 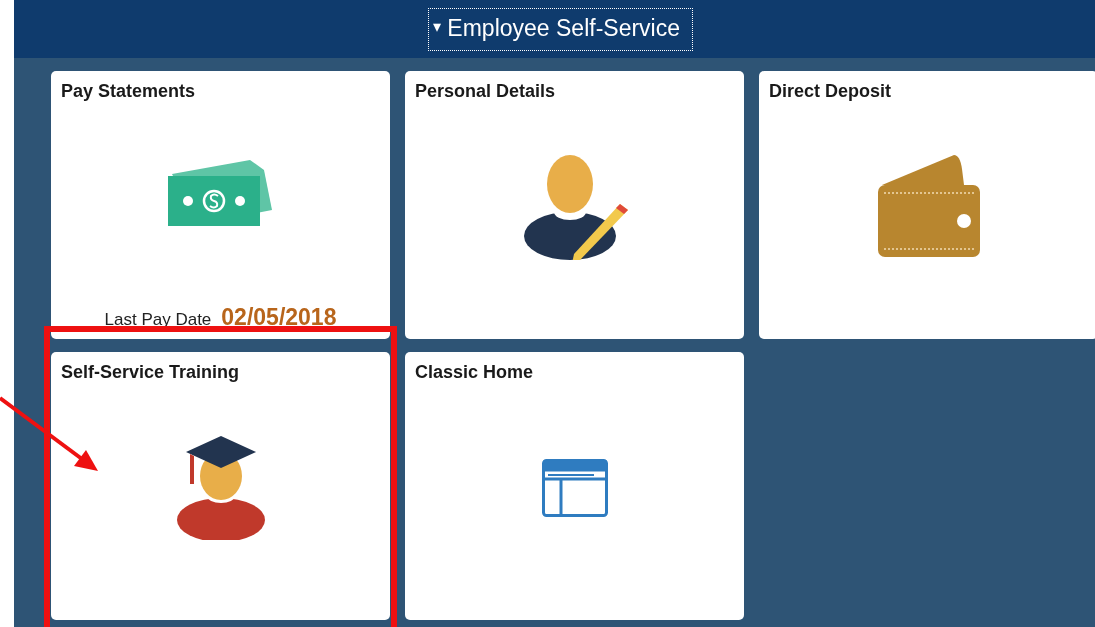 What do you see at coordinates (220, 193) in the screenshot?
I see `money-icon` at bounding box center [220, 193].